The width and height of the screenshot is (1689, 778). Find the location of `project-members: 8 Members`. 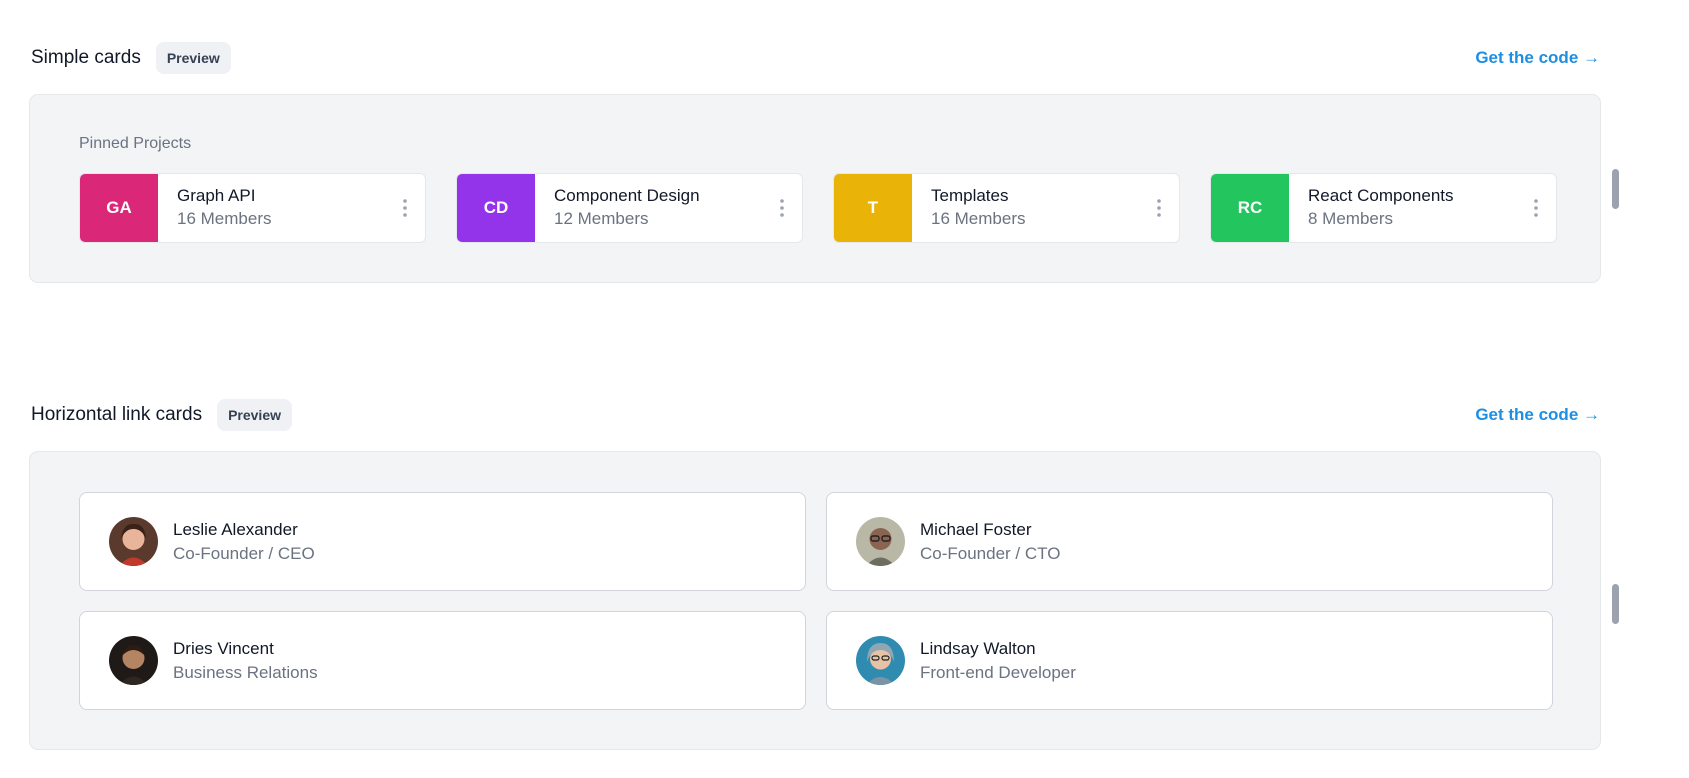

project-members: 8 Members is located at coordinates (1351, 218).